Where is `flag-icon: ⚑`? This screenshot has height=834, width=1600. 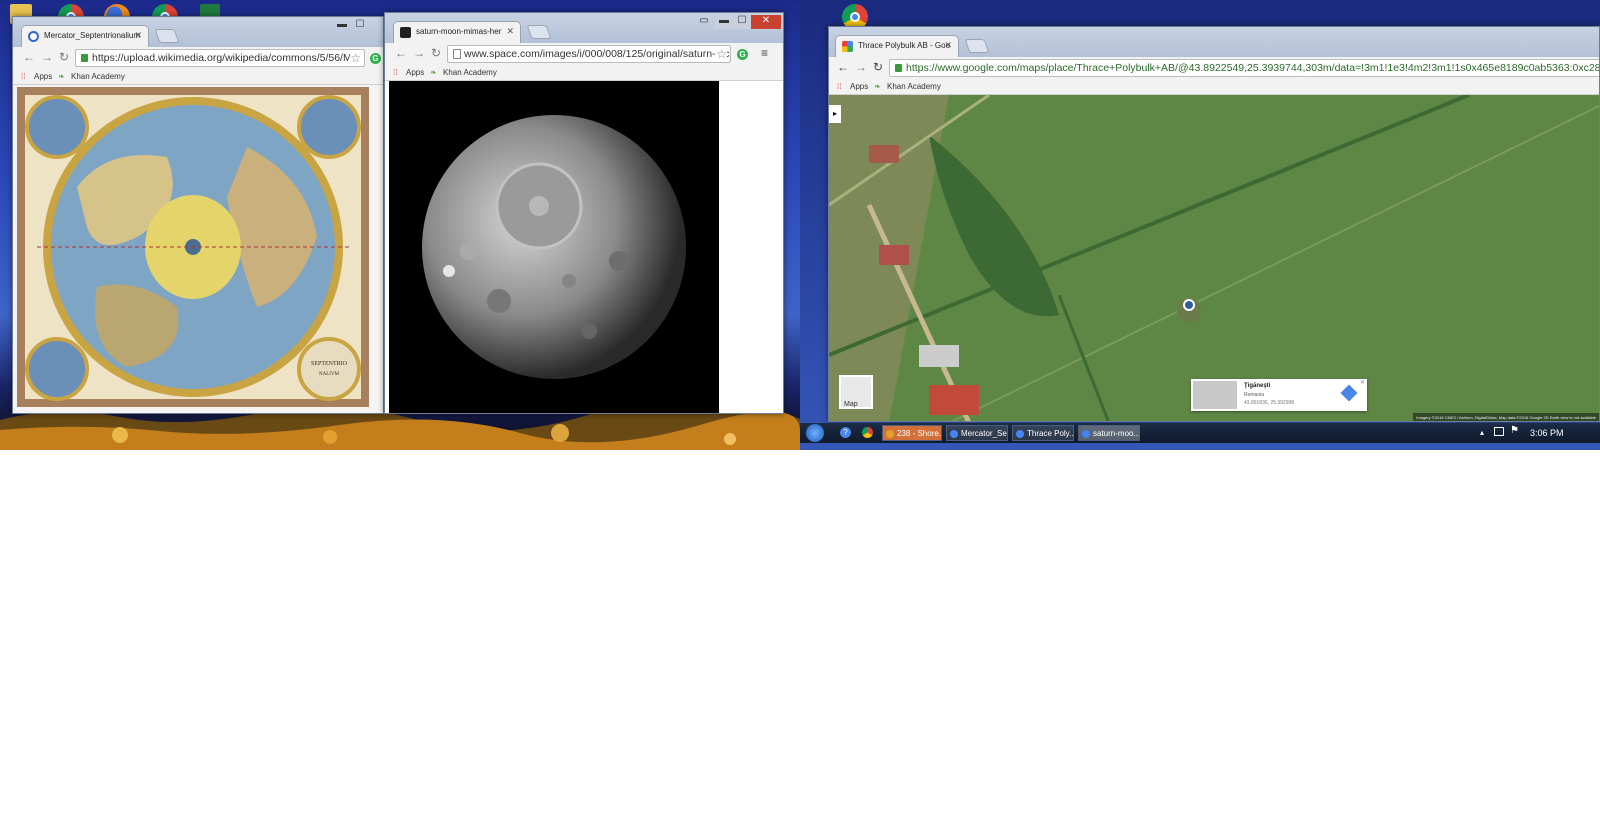
flag-icon: ⚑ is located at coordinates (1514, 430).